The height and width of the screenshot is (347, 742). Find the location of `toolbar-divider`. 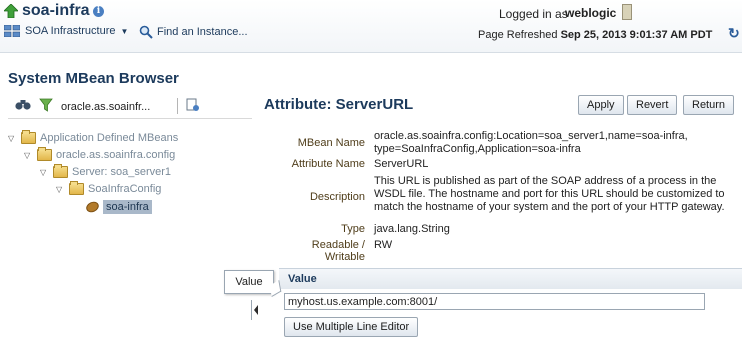

toolbar-divider is located at coordinates (177, 106).